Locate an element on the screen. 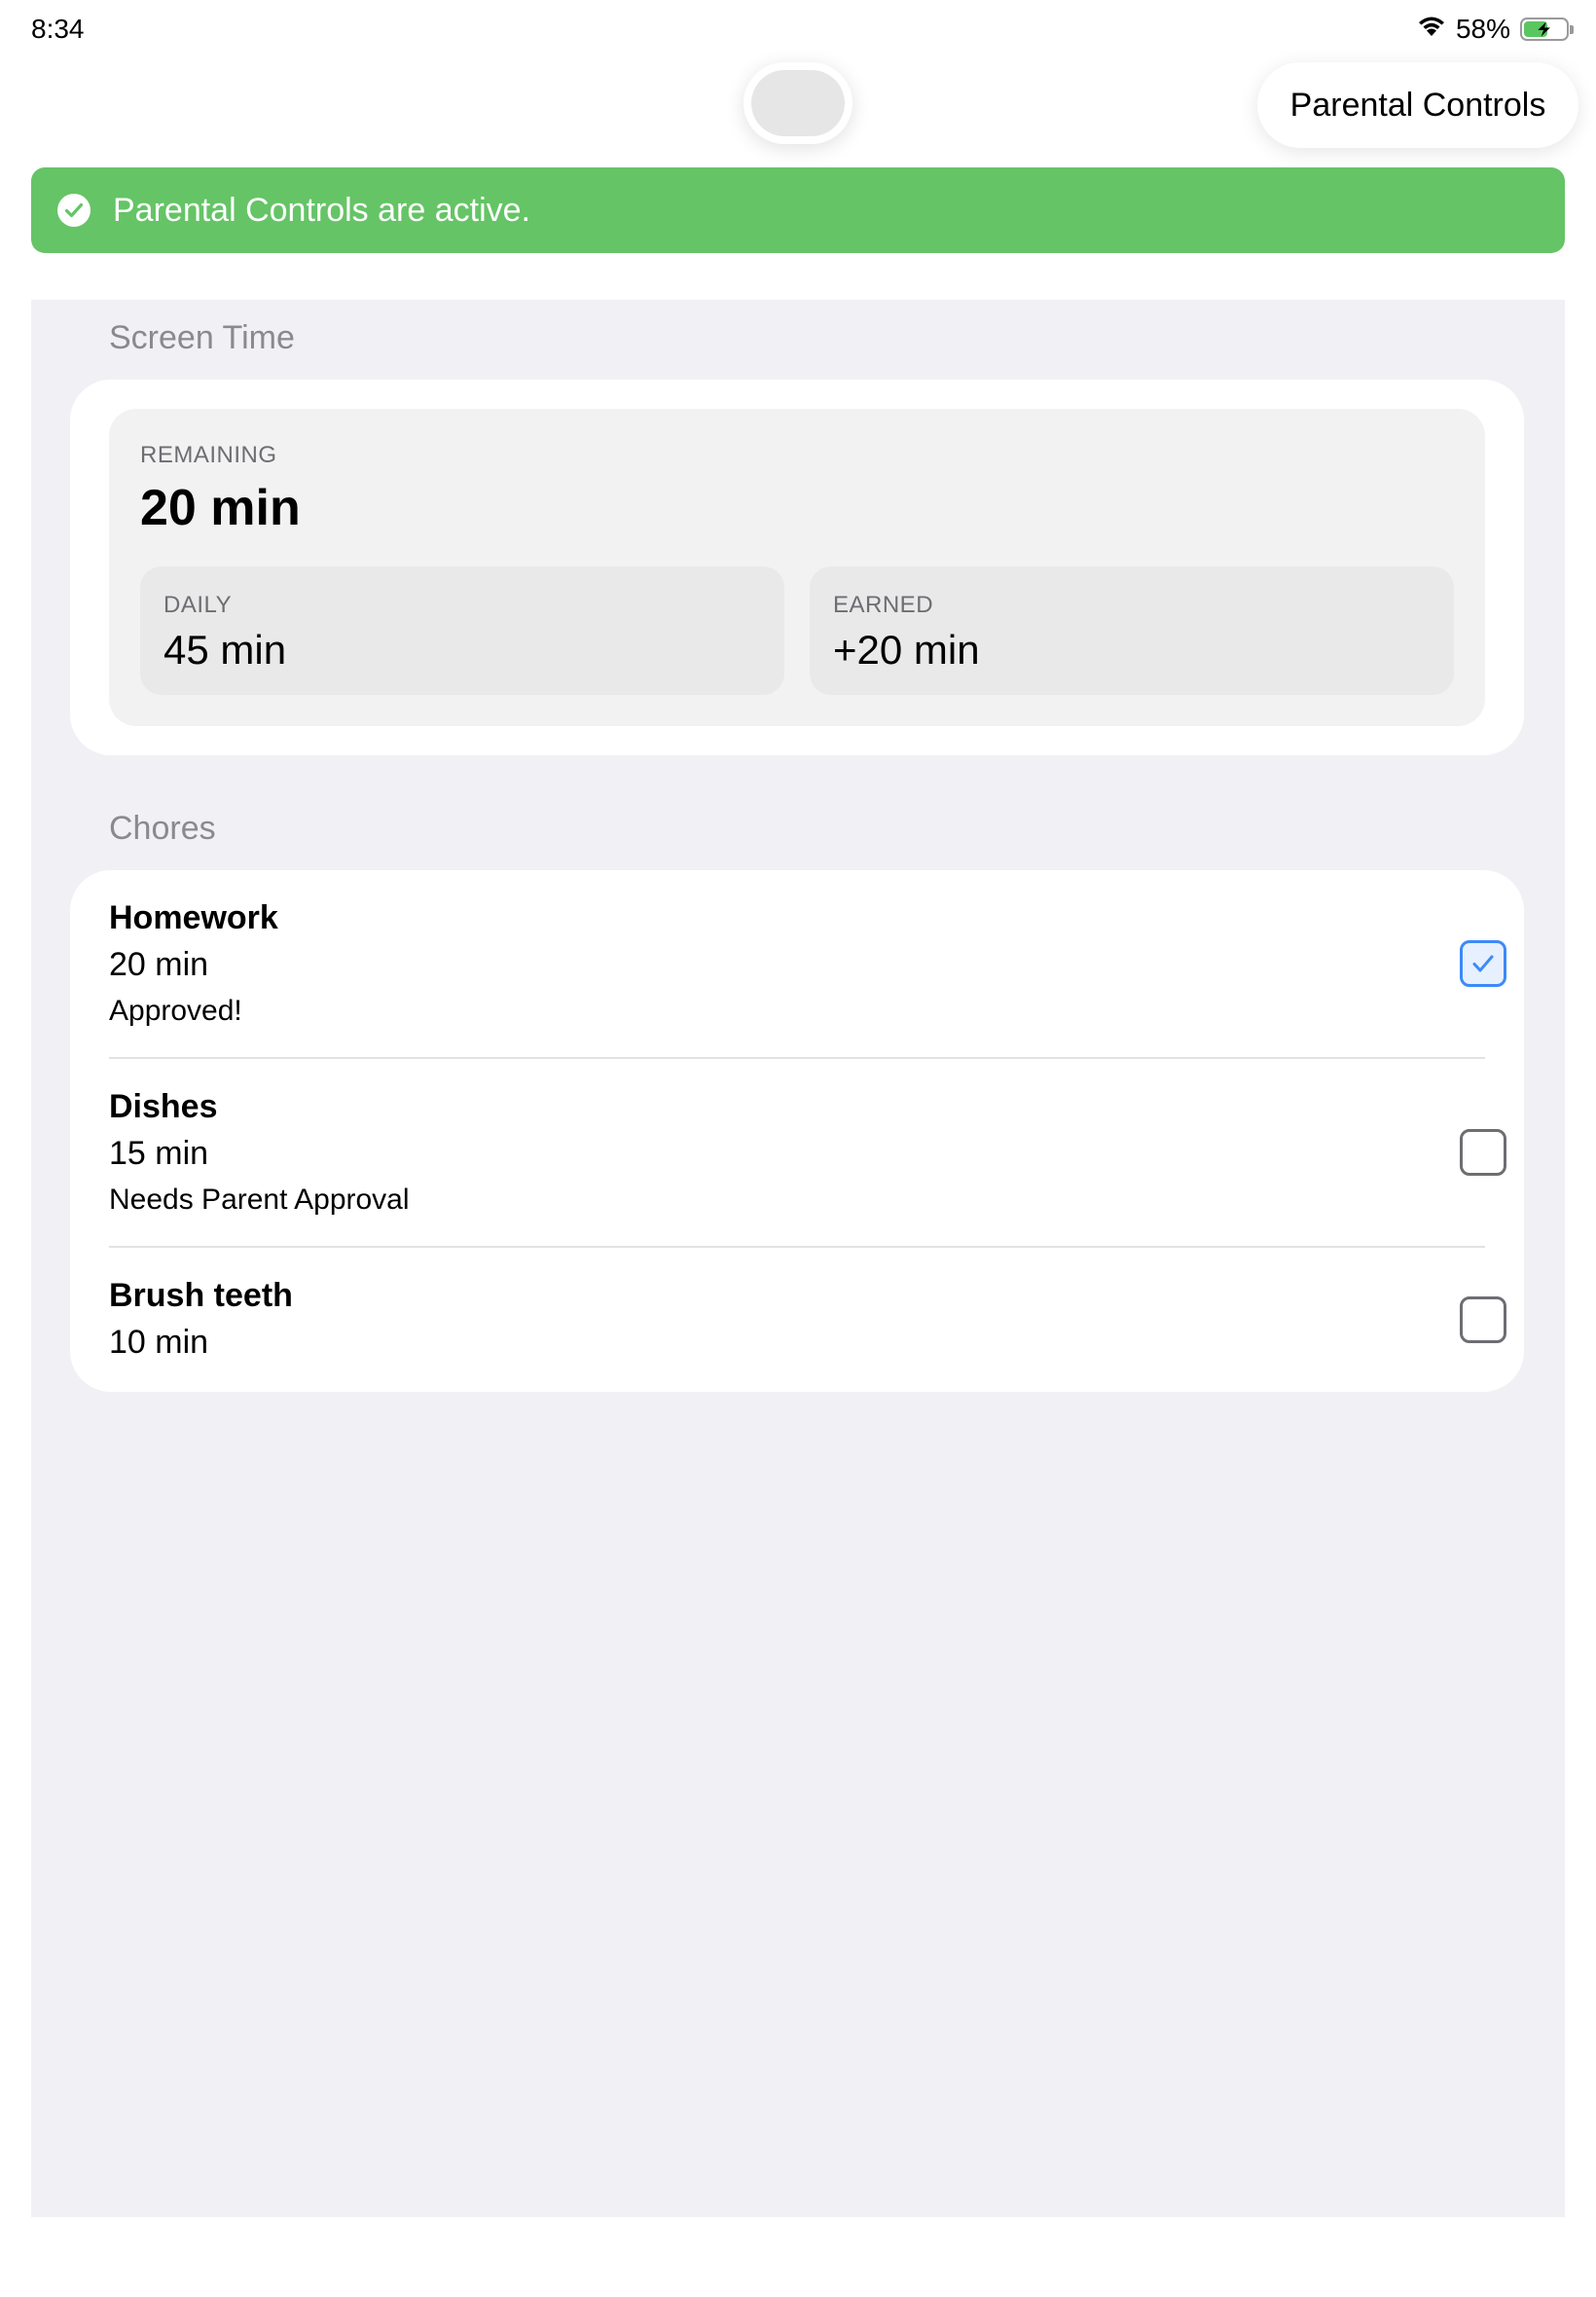 Image resolution: width=1596 pixels, height=2297 pixels. status-indicators: 58% is located at coordinates (1495, 30).